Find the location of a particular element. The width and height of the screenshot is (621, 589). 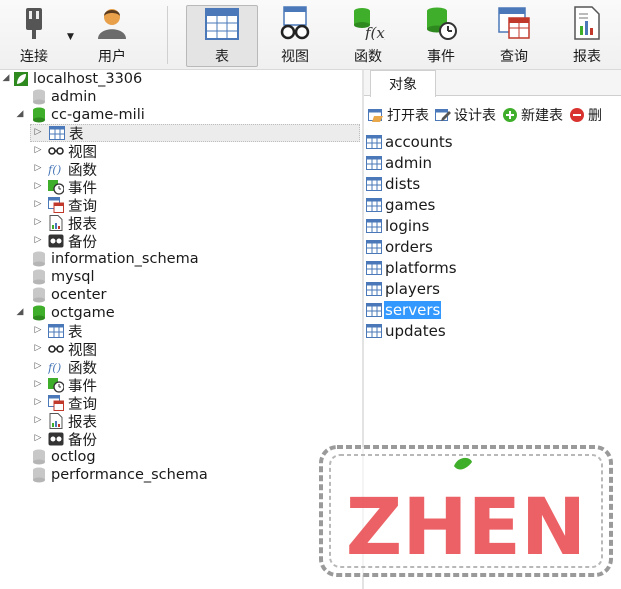

open-table-button: 打开表 is located at coordinates (398, 115).